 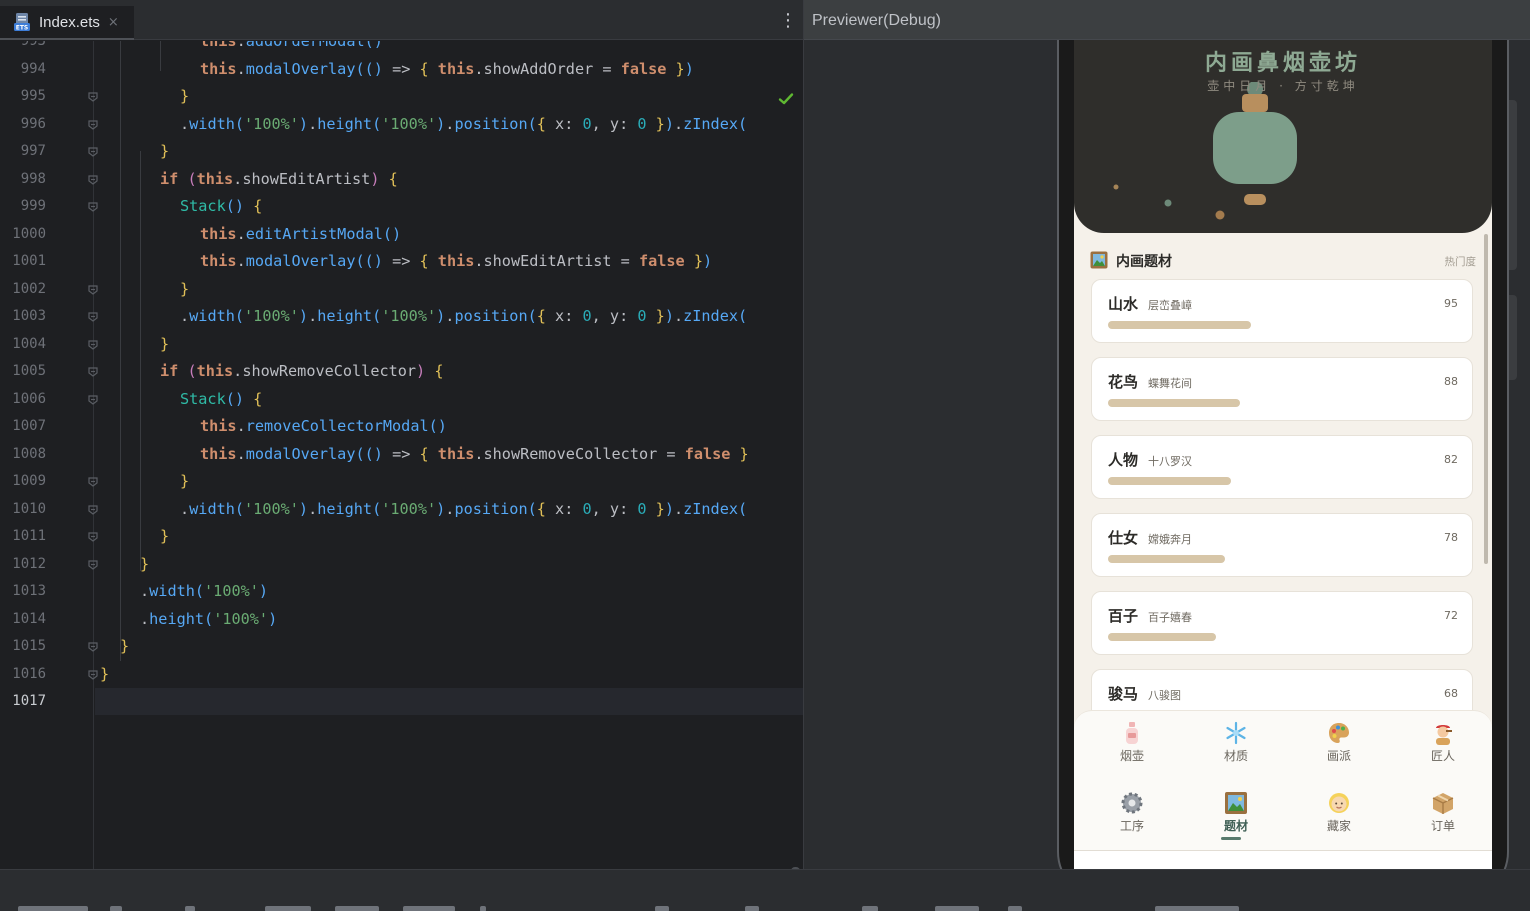 I want to click on nav-item-7: 藏家, so click(x=1339, y=819).